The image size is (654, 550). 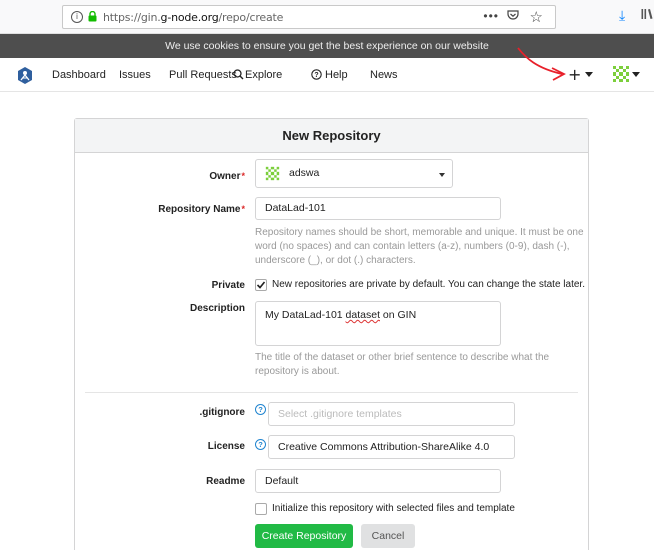 What do you see at coordinates (25, 75) in the screenshot?
I see `gin-logo-icon` at bounding box center [25, 75].